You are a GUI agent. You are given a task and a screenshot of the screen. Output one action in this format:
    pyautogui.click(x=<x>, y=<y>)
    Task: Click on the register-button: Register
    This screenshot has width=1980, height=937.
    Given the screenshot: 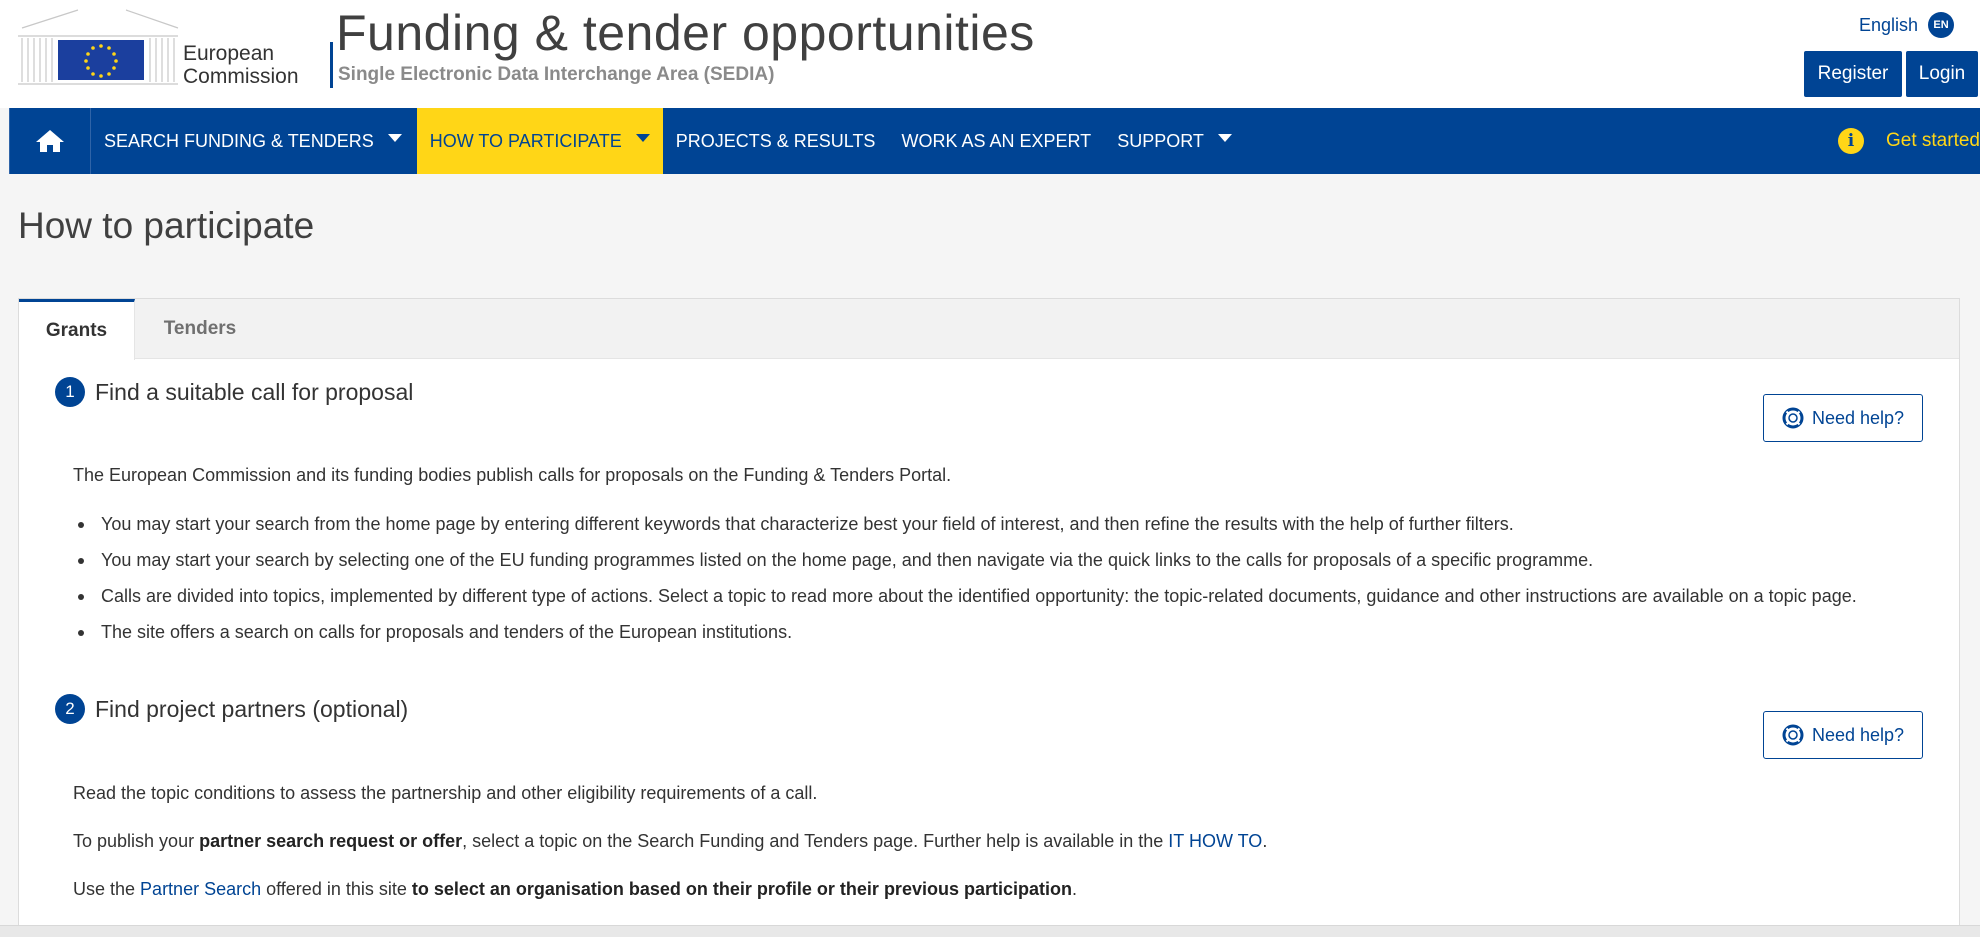 What is the action you would take?
    pyautogui.click(x=1853, y=74)
    